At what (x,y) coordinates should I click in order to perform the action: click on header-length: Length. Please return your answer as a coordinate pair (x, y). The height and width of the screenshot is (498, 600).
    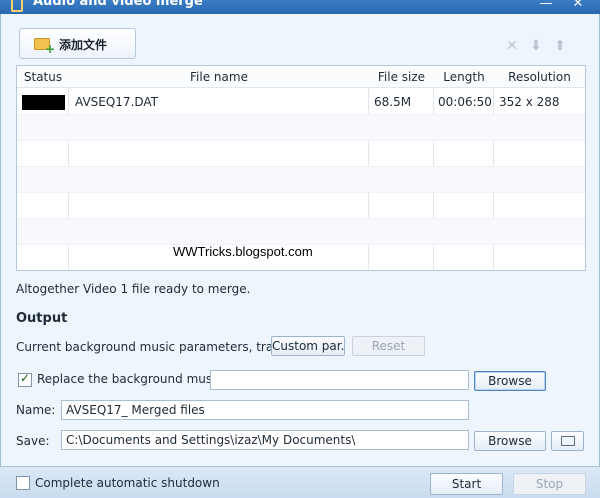
    Looking at the image, I should click on (464, 77).